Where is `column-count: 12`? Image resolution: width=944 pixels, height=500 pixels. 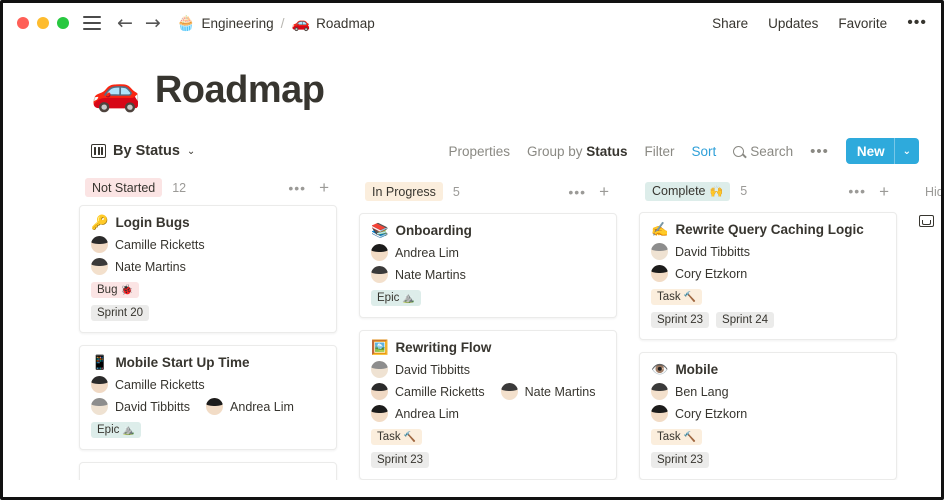
column-count: 12 is located at coordinates (179, 187).